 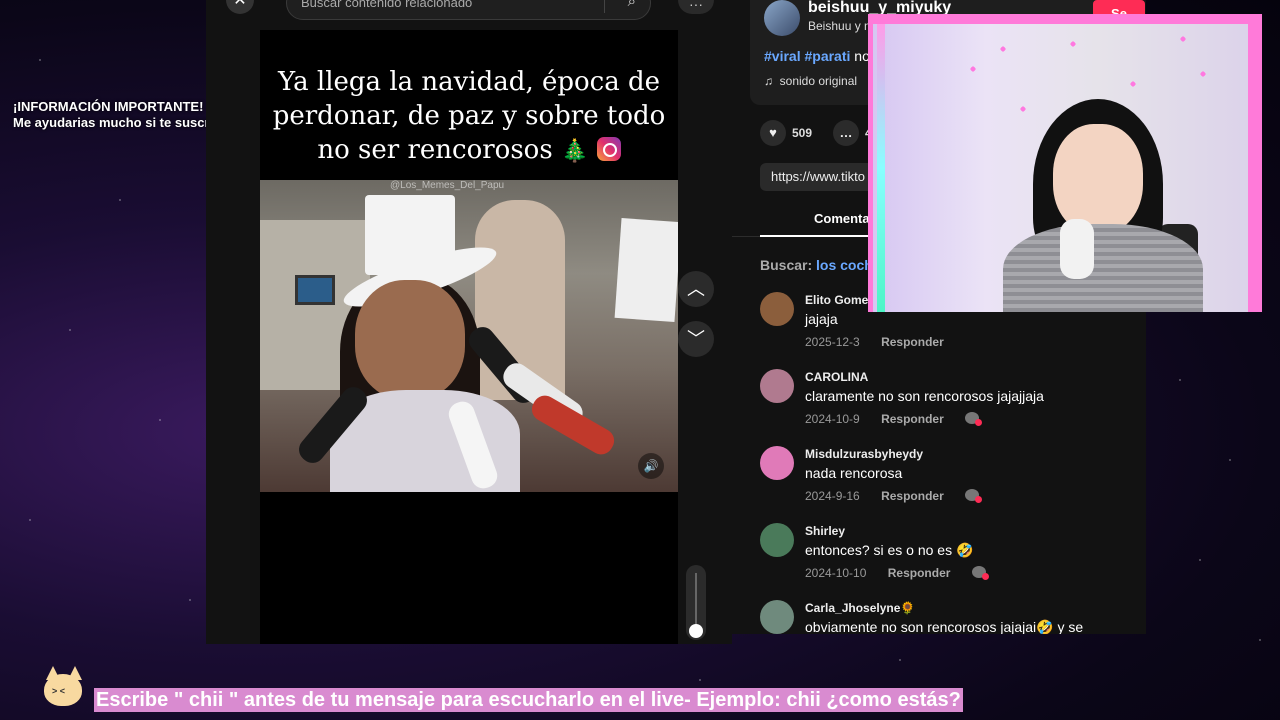 I want to click on comment-meta: 2024-9-16 Responder, so click(x=894, y=496).